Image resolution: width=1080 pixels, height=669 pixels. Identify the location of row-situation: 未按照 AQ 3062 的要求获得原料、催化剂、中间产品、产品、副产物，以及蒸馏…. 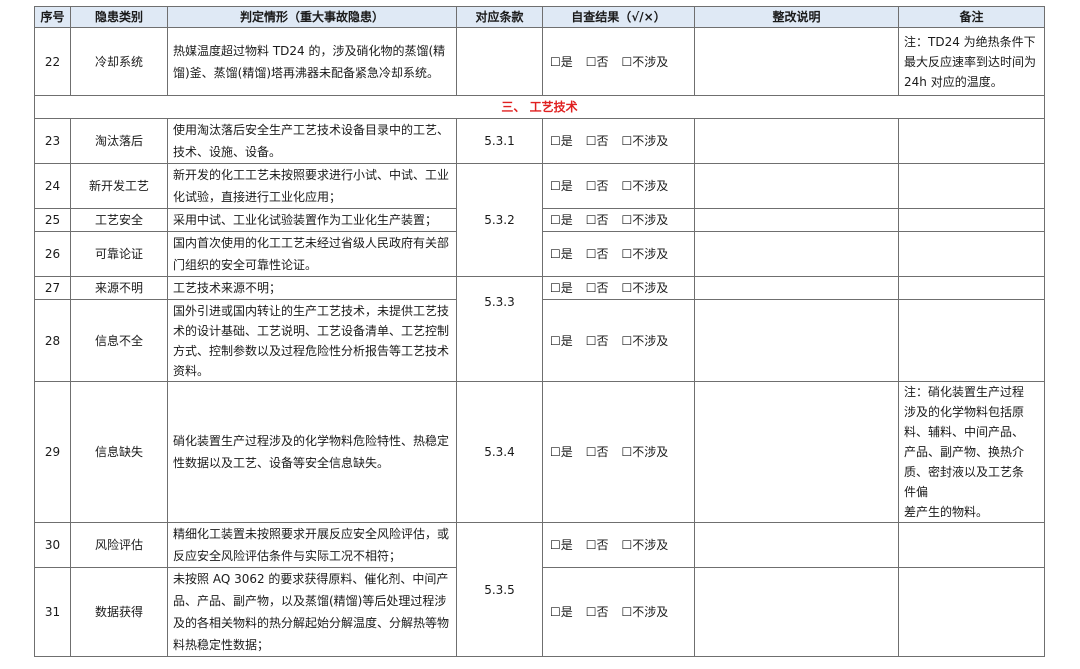
(312, 612).